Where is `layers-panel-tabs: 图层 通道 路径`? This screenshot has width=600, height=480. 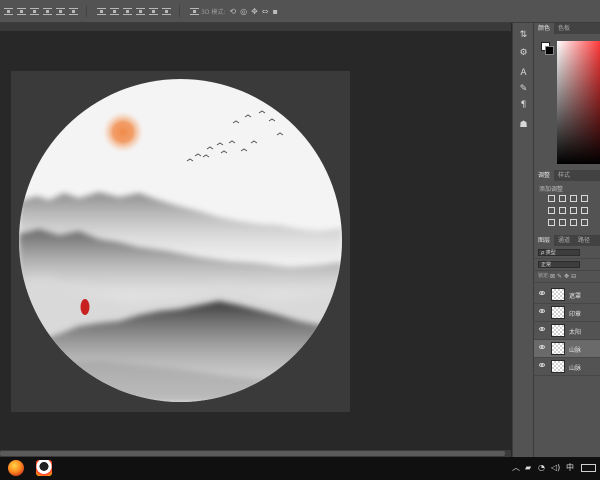
layers-panel-tabs: 图层 通道 路径 is located at coordinates (567, 240).